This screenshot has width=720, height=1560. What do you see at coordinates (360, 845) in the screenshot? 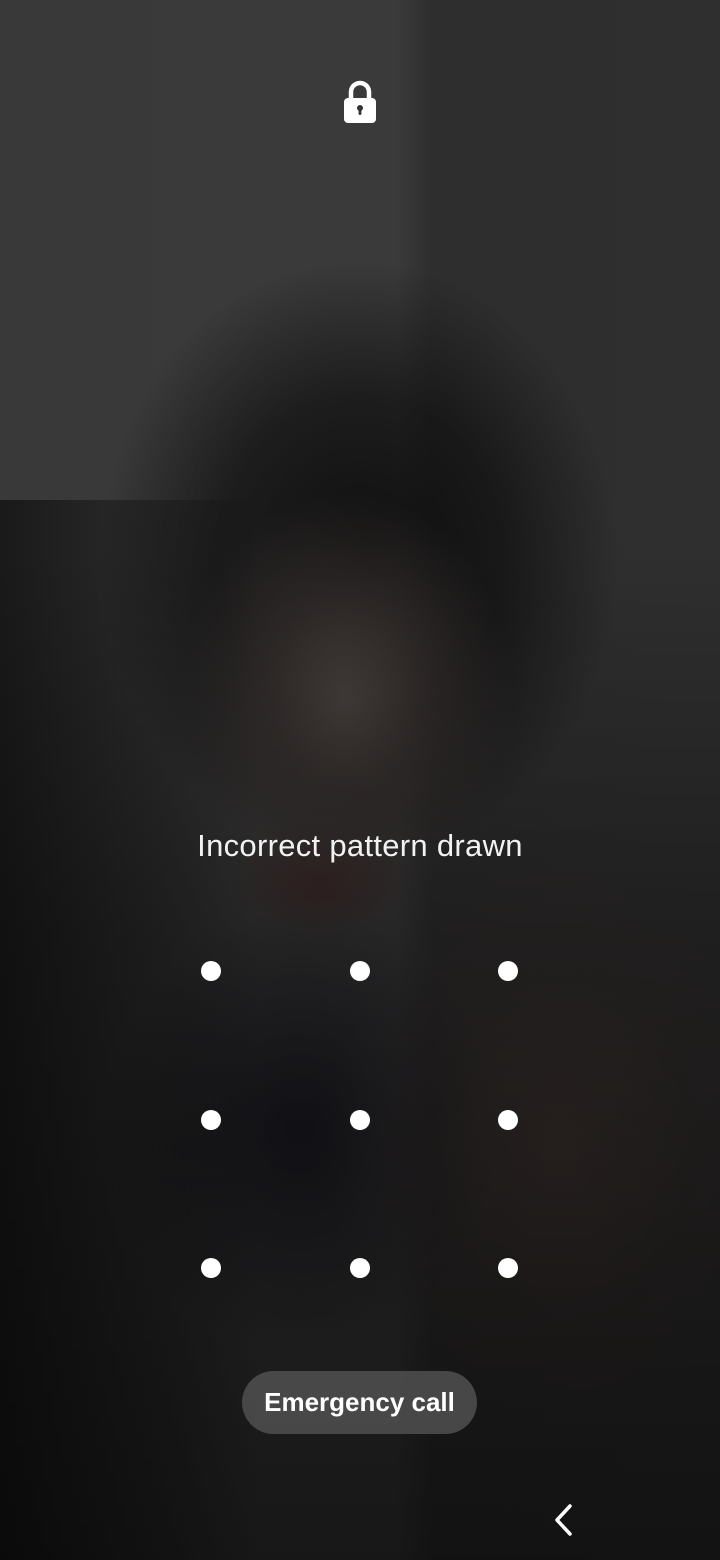
I see `status-message: Incorrect pattern drawn` at bounding box center [360, 845].